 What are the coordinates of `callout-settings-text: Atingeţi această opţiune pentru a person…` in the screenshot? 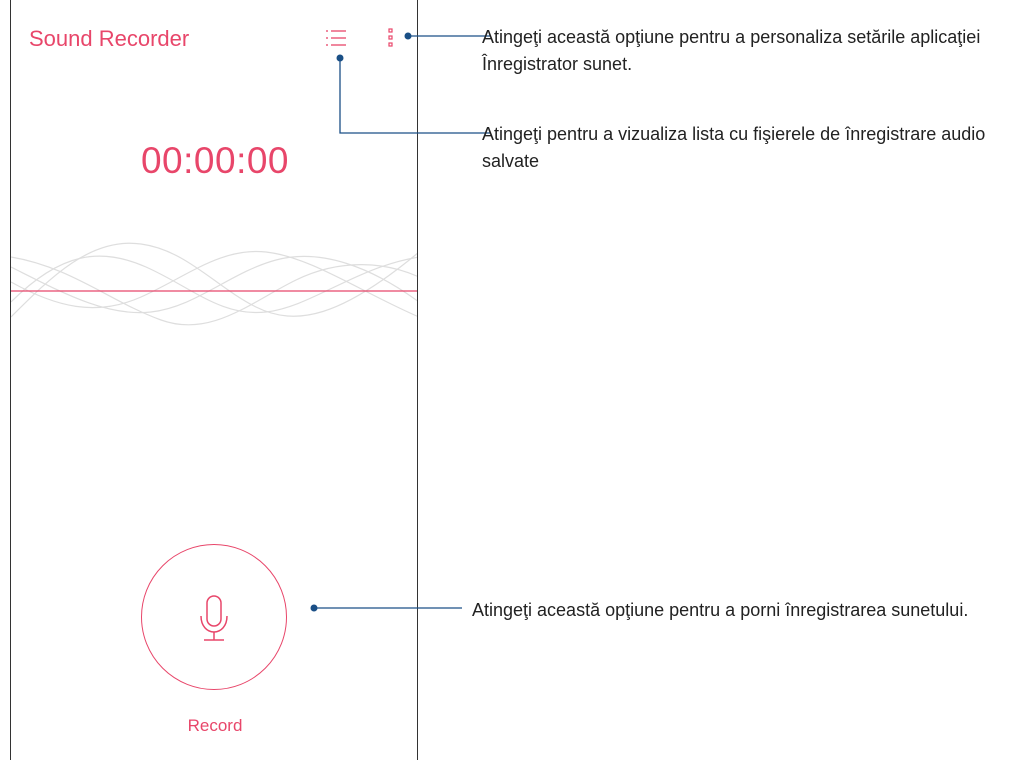 It's located at (731, 50).